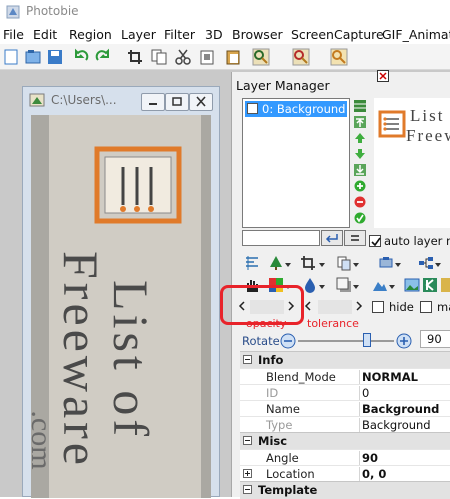  Describe the element at coordinates (308, 263) in the screenshot. I see `crop-tool-icon` at that location.